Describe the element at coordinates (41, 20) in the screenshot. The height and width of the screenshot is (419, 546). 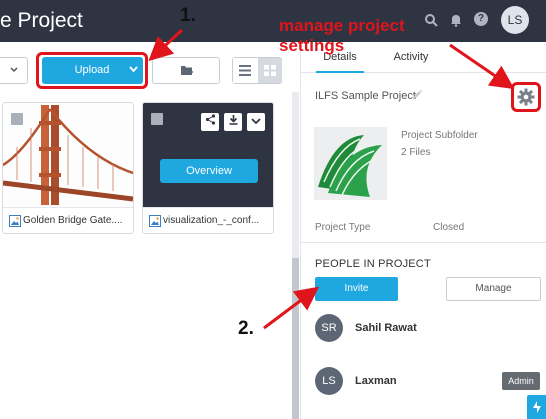
I see `page-title: e Project` at that location.